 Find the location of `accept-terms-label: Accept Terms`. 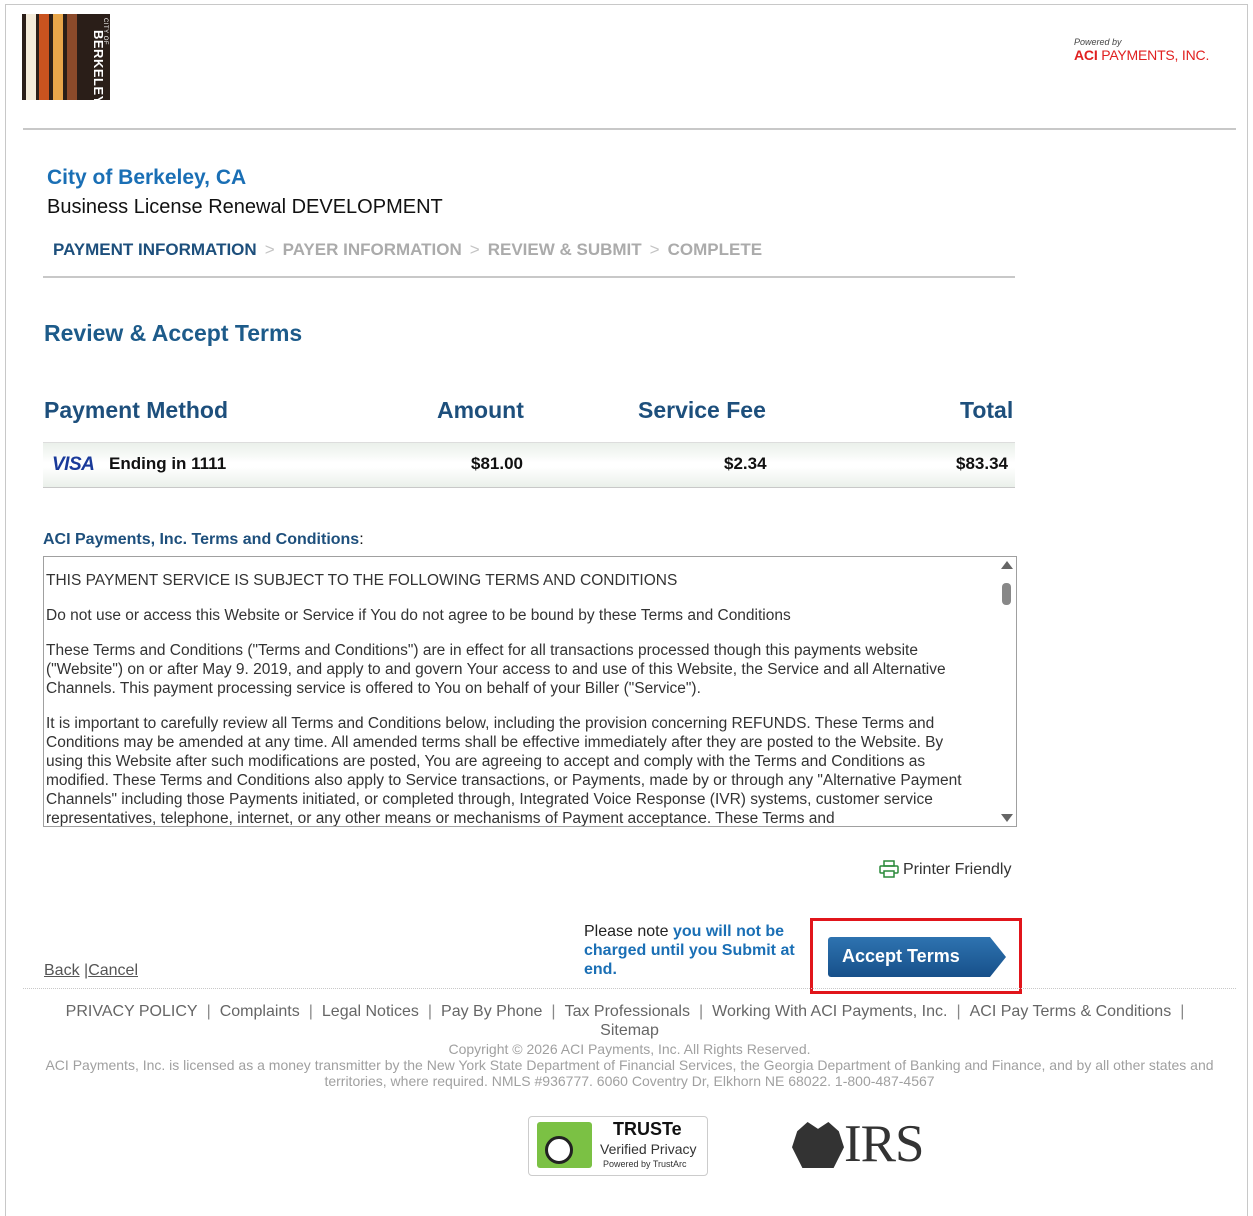

accept-terms-label: Accept Terms is located at coordinates (901, 956).